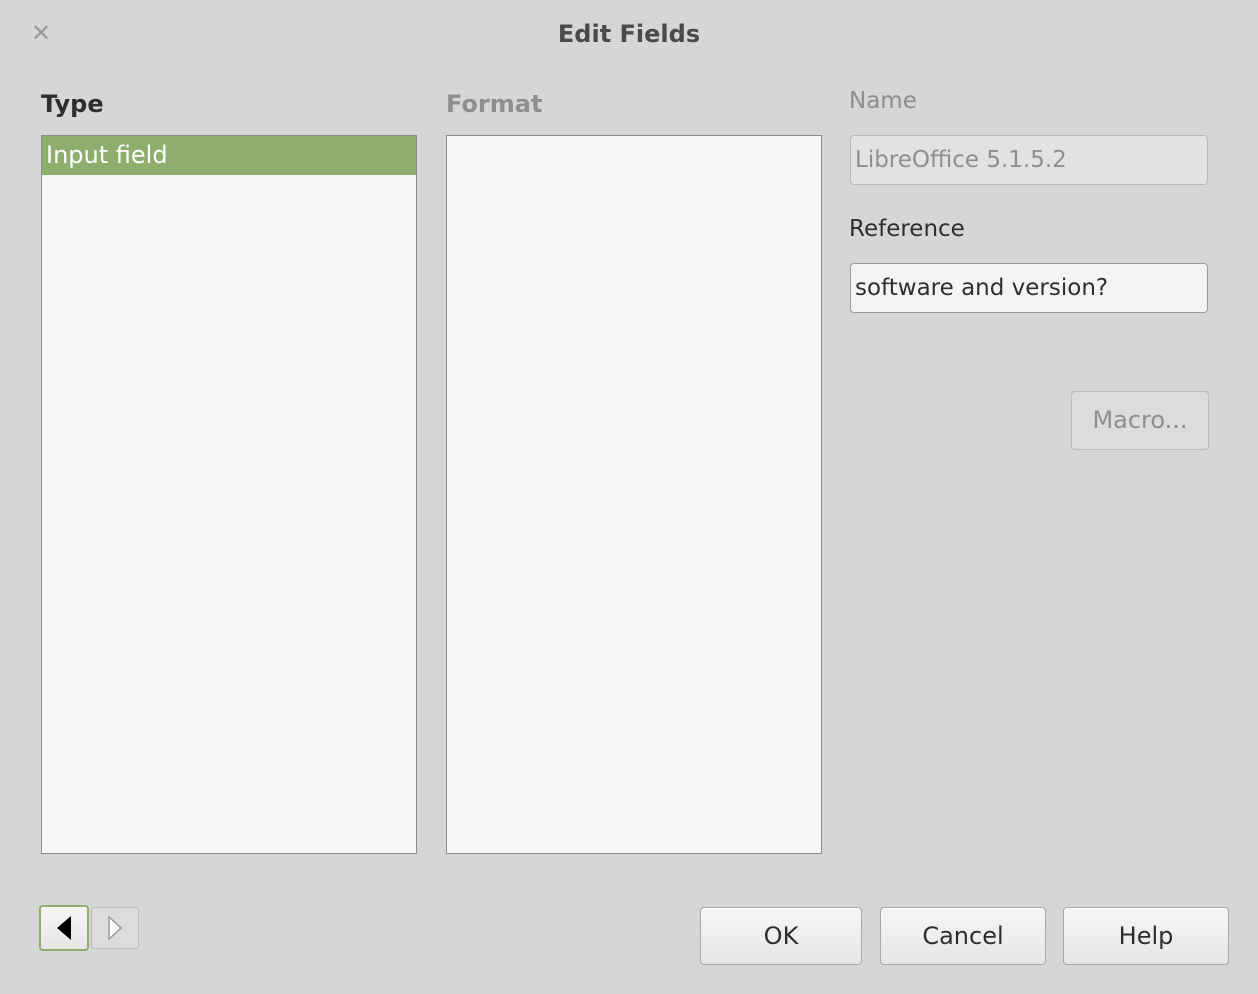  What do you see at coordinates (883, 101) in the screenshot?
I see `name-label: Name` at bounding box center [883, 101].